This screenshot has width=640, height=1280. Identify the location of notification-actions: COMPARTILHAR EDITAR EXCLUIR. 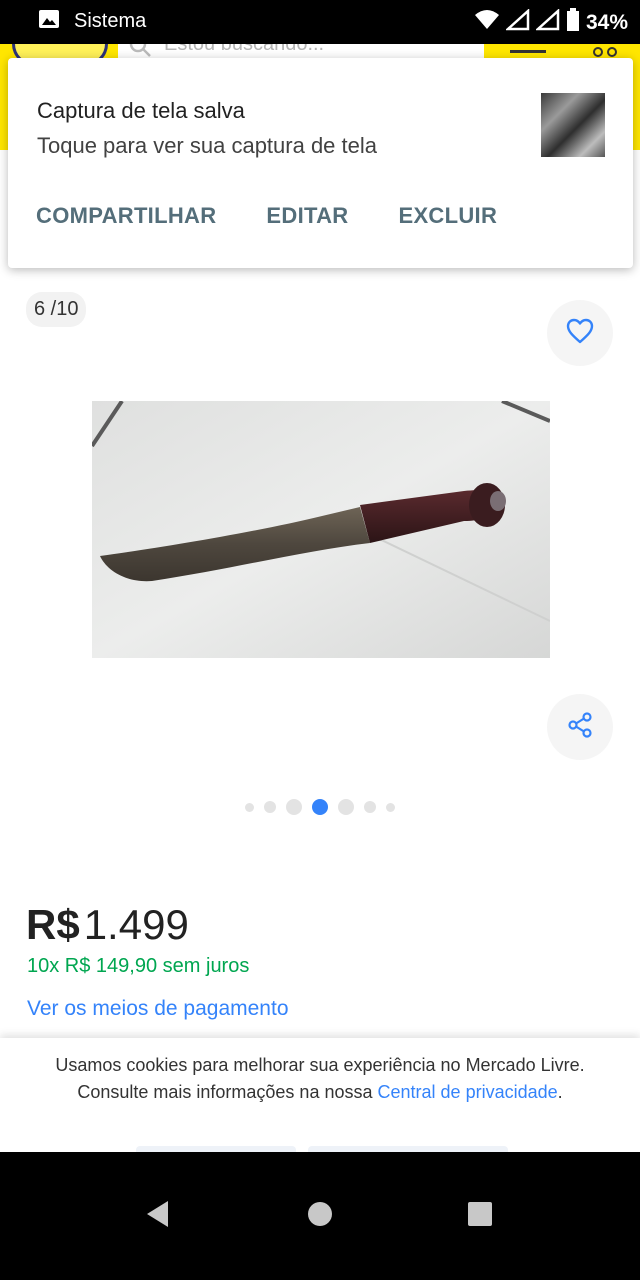
(291, 216).